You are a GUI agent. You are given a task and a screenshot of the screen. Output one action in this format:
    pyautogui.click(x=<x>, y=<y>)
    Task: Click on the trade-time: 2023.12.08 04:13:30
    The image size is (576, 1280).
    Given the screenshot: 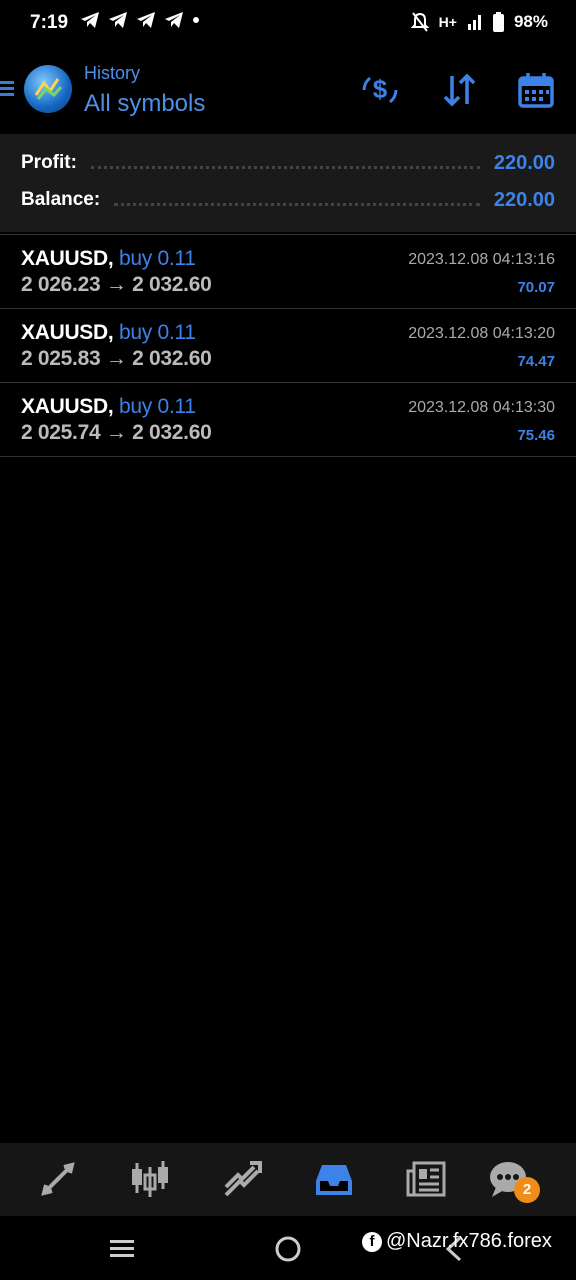 What is the action you would take?
    pyautogui.click(x=481, y=407)
    